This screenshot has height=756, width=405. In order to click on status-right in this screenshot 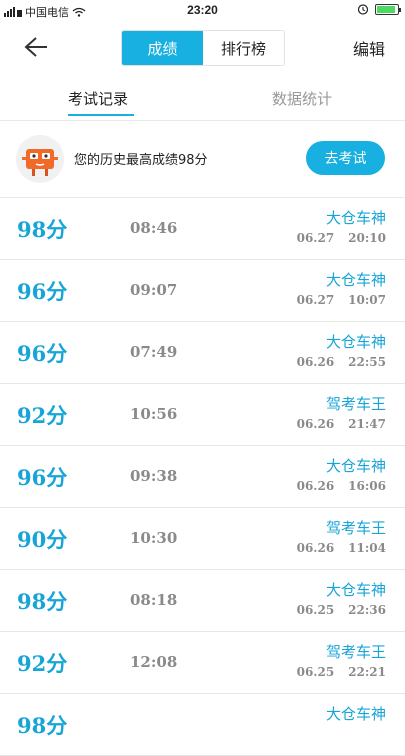, I will do `click(379, 9)`.